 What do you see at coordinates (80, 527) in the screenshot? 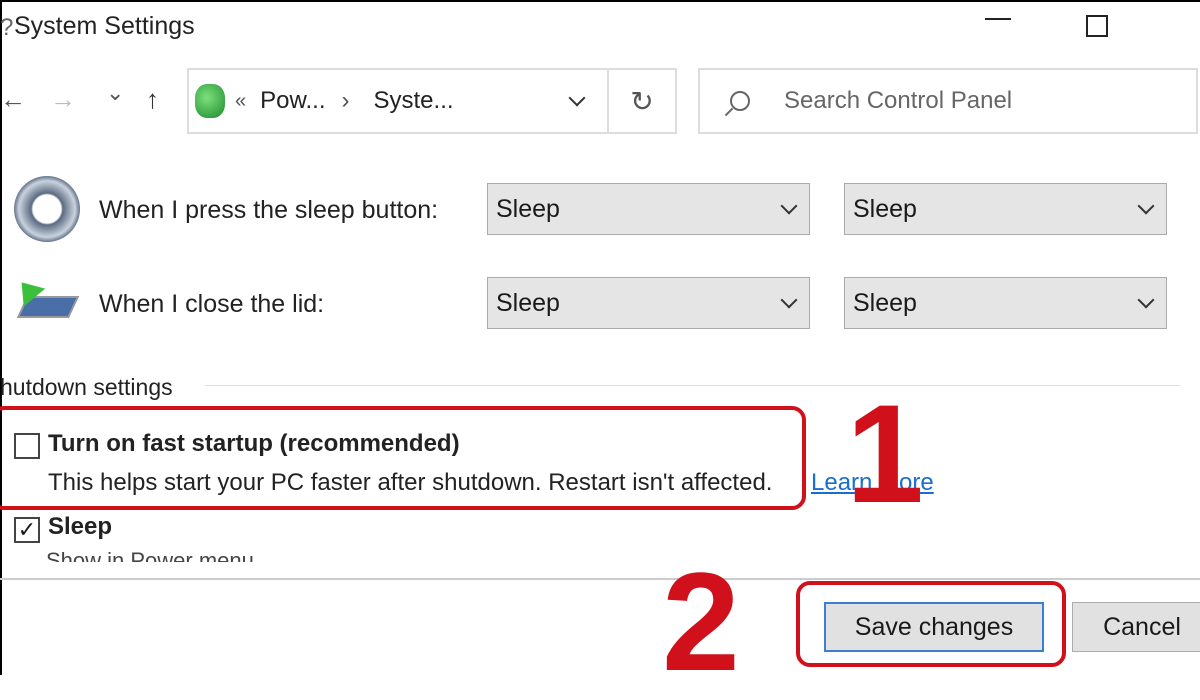
I see `sleep-label: Sleep` at bounding box center [80, 527].